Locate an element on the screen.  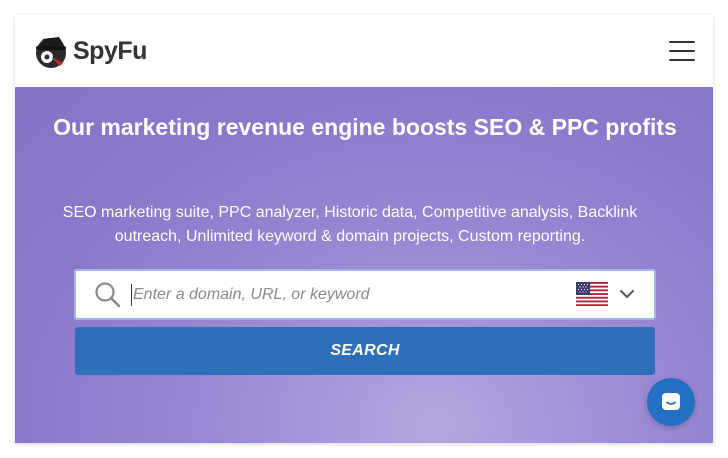
hamburger-menu-icon is located at coordinates (682, 51).